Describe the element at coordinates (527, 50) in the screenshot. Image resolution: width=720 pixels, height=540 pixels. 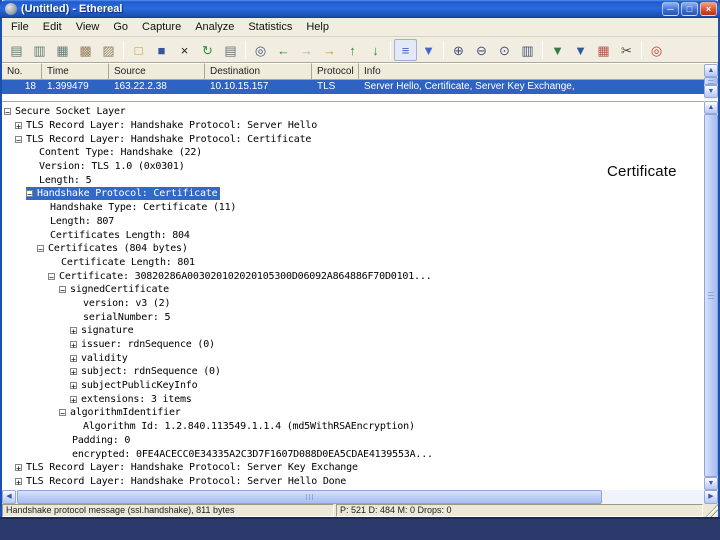
I see `resize-columns-icon: ▥` at that location.